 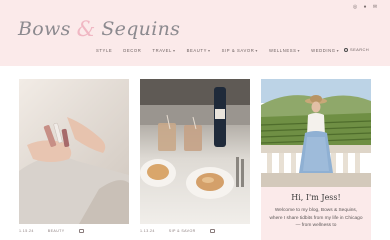 I want to click on nav-item-wellness: WELLNESS▾, so click(x=284, y=50).